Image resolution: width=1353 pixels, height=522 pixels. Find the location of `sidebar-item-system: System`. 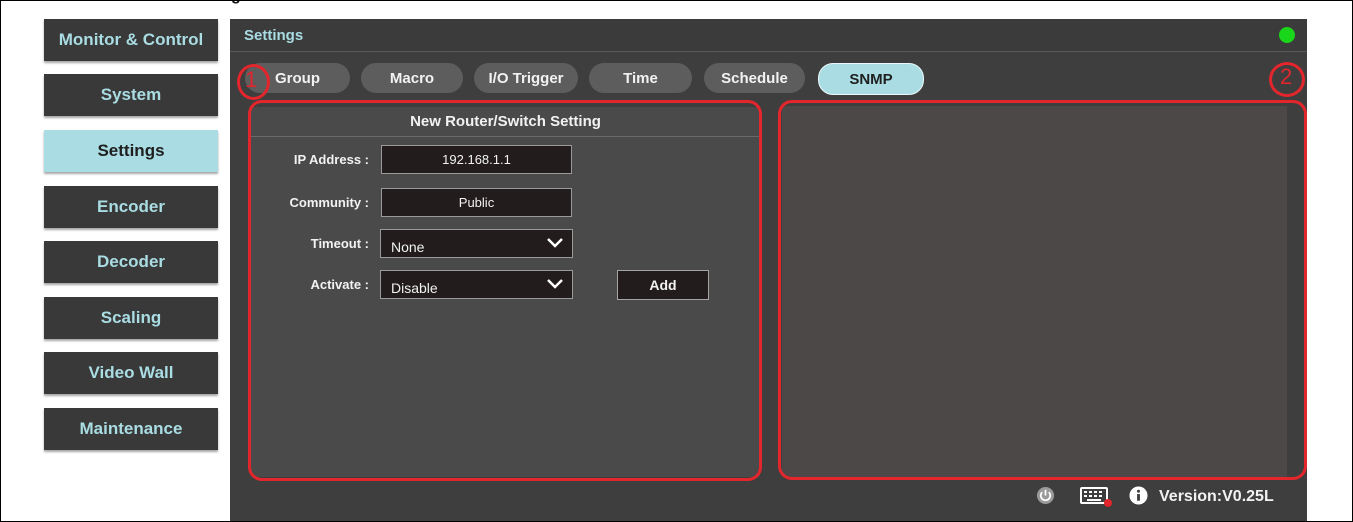

sidebar-item-system: System is located at coordinates (131, 95).